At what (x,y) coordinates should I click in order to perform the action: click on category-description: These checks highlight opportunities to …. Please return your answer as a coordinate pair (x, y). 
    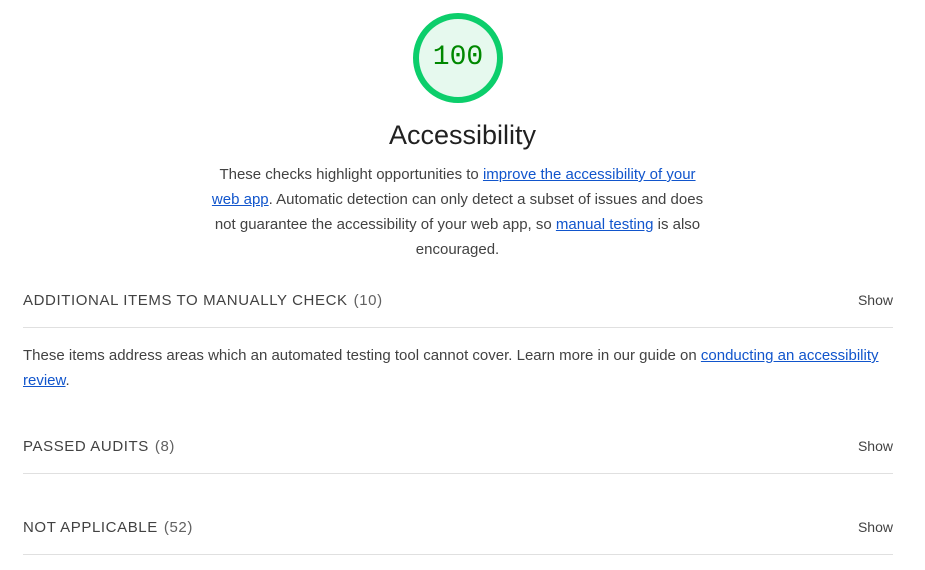
    Looking at the image, I should click on (457, 212).